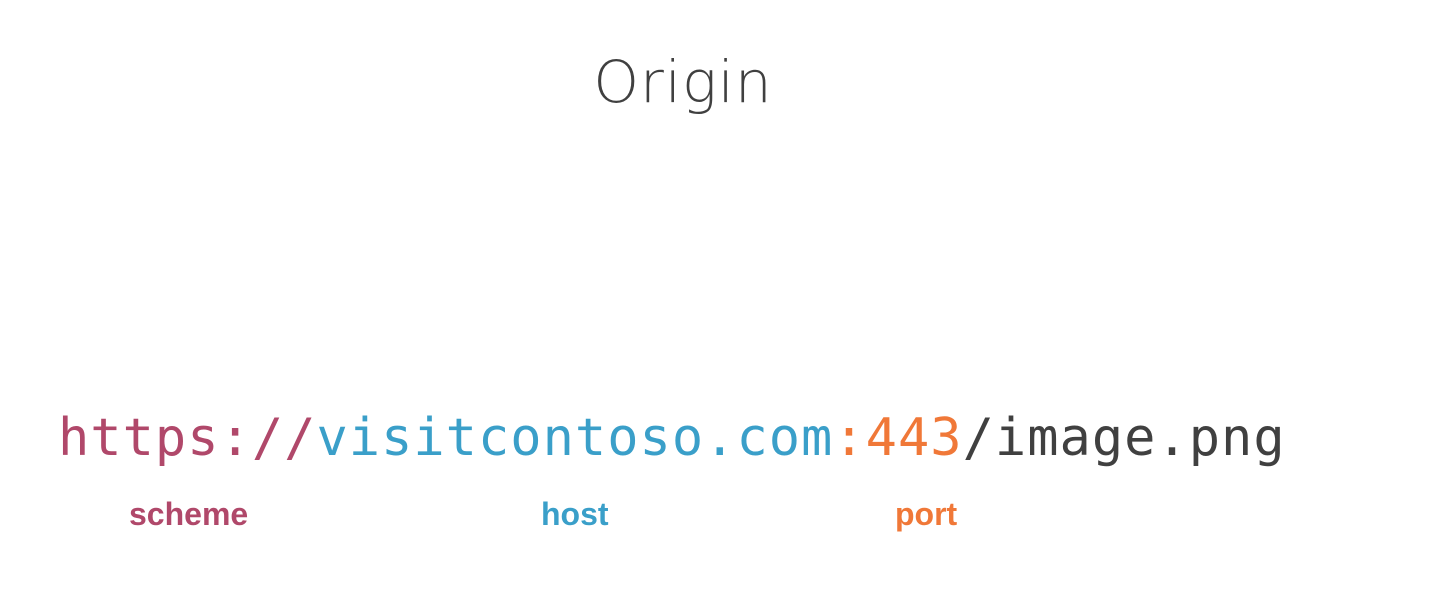 Image resolution: width=1444 pixels, height=604 pixels. What do you see at coordinates (189, 514) in the screenshot?
I see `scheme-label: scheme` at bounding box center [189, 514].